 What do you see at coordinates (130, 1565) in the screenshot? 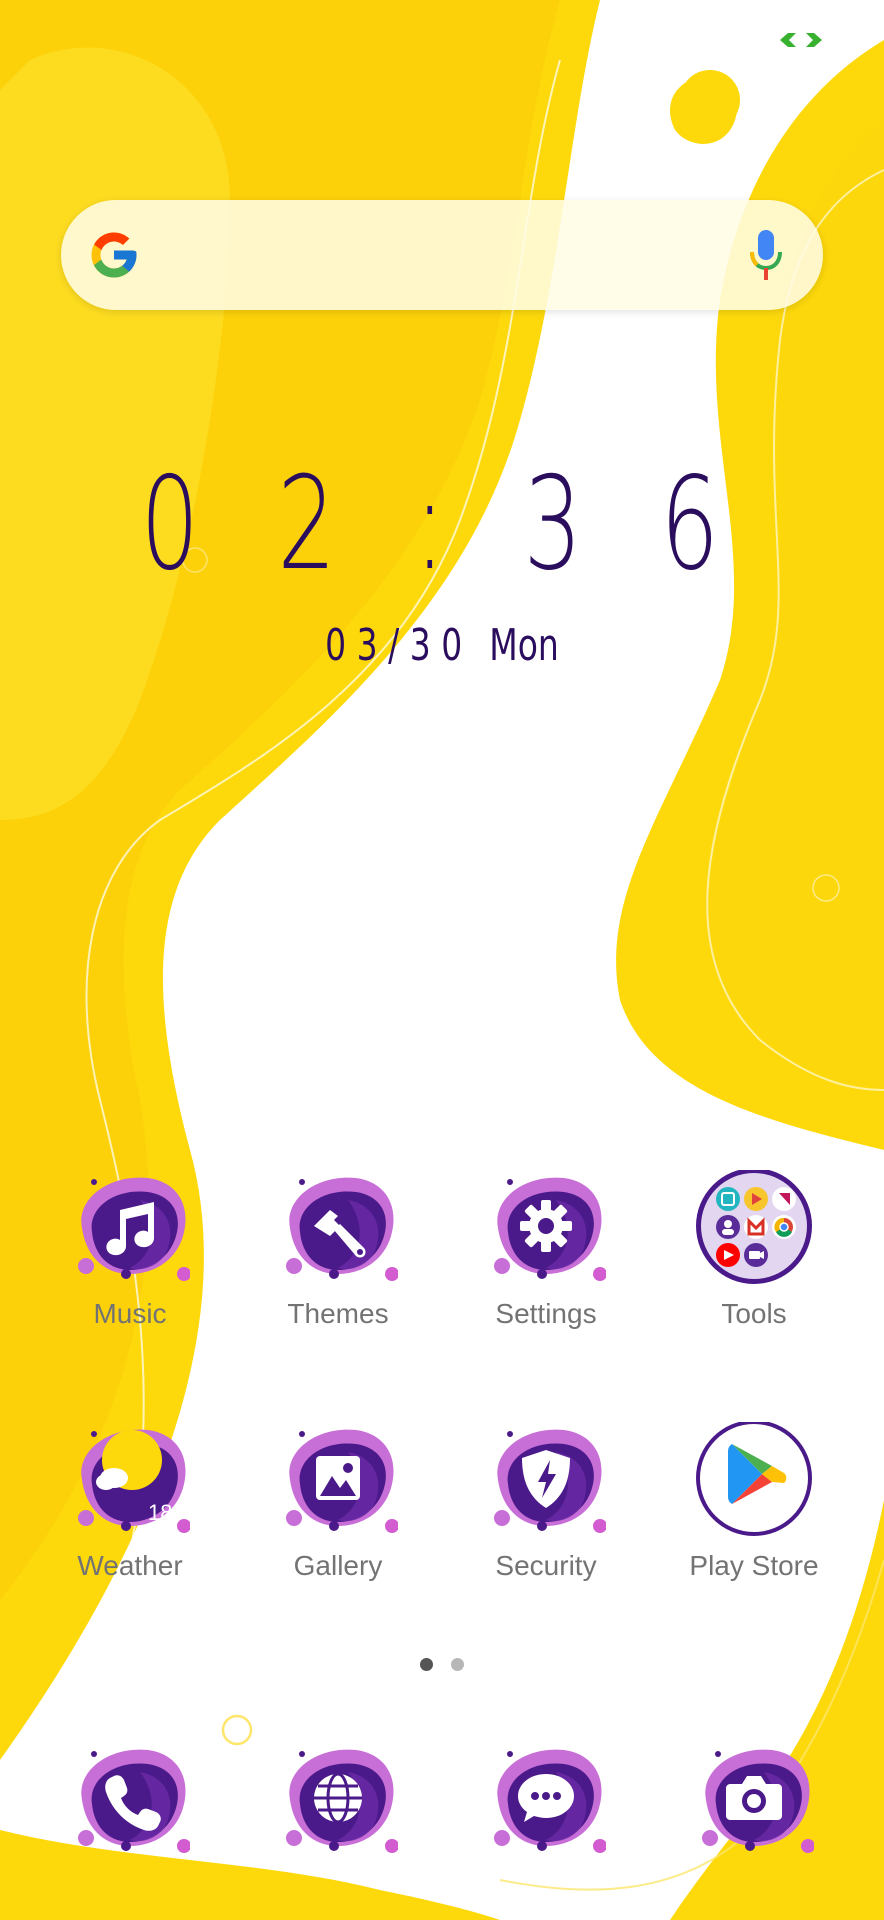
I see `app-label: Weather` at bounding box center [130, 1565].